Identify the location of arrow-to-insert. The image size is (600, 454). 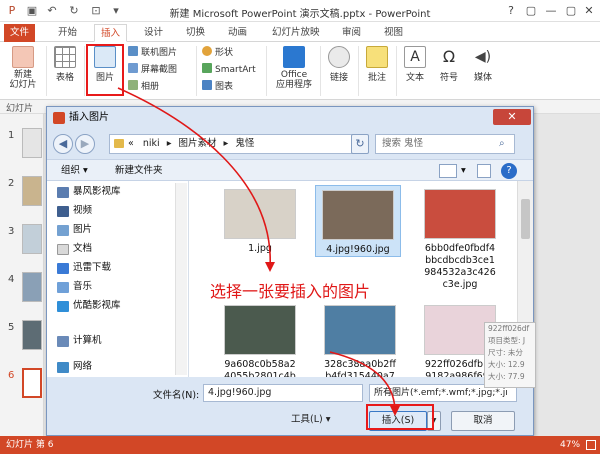
(362, 382).